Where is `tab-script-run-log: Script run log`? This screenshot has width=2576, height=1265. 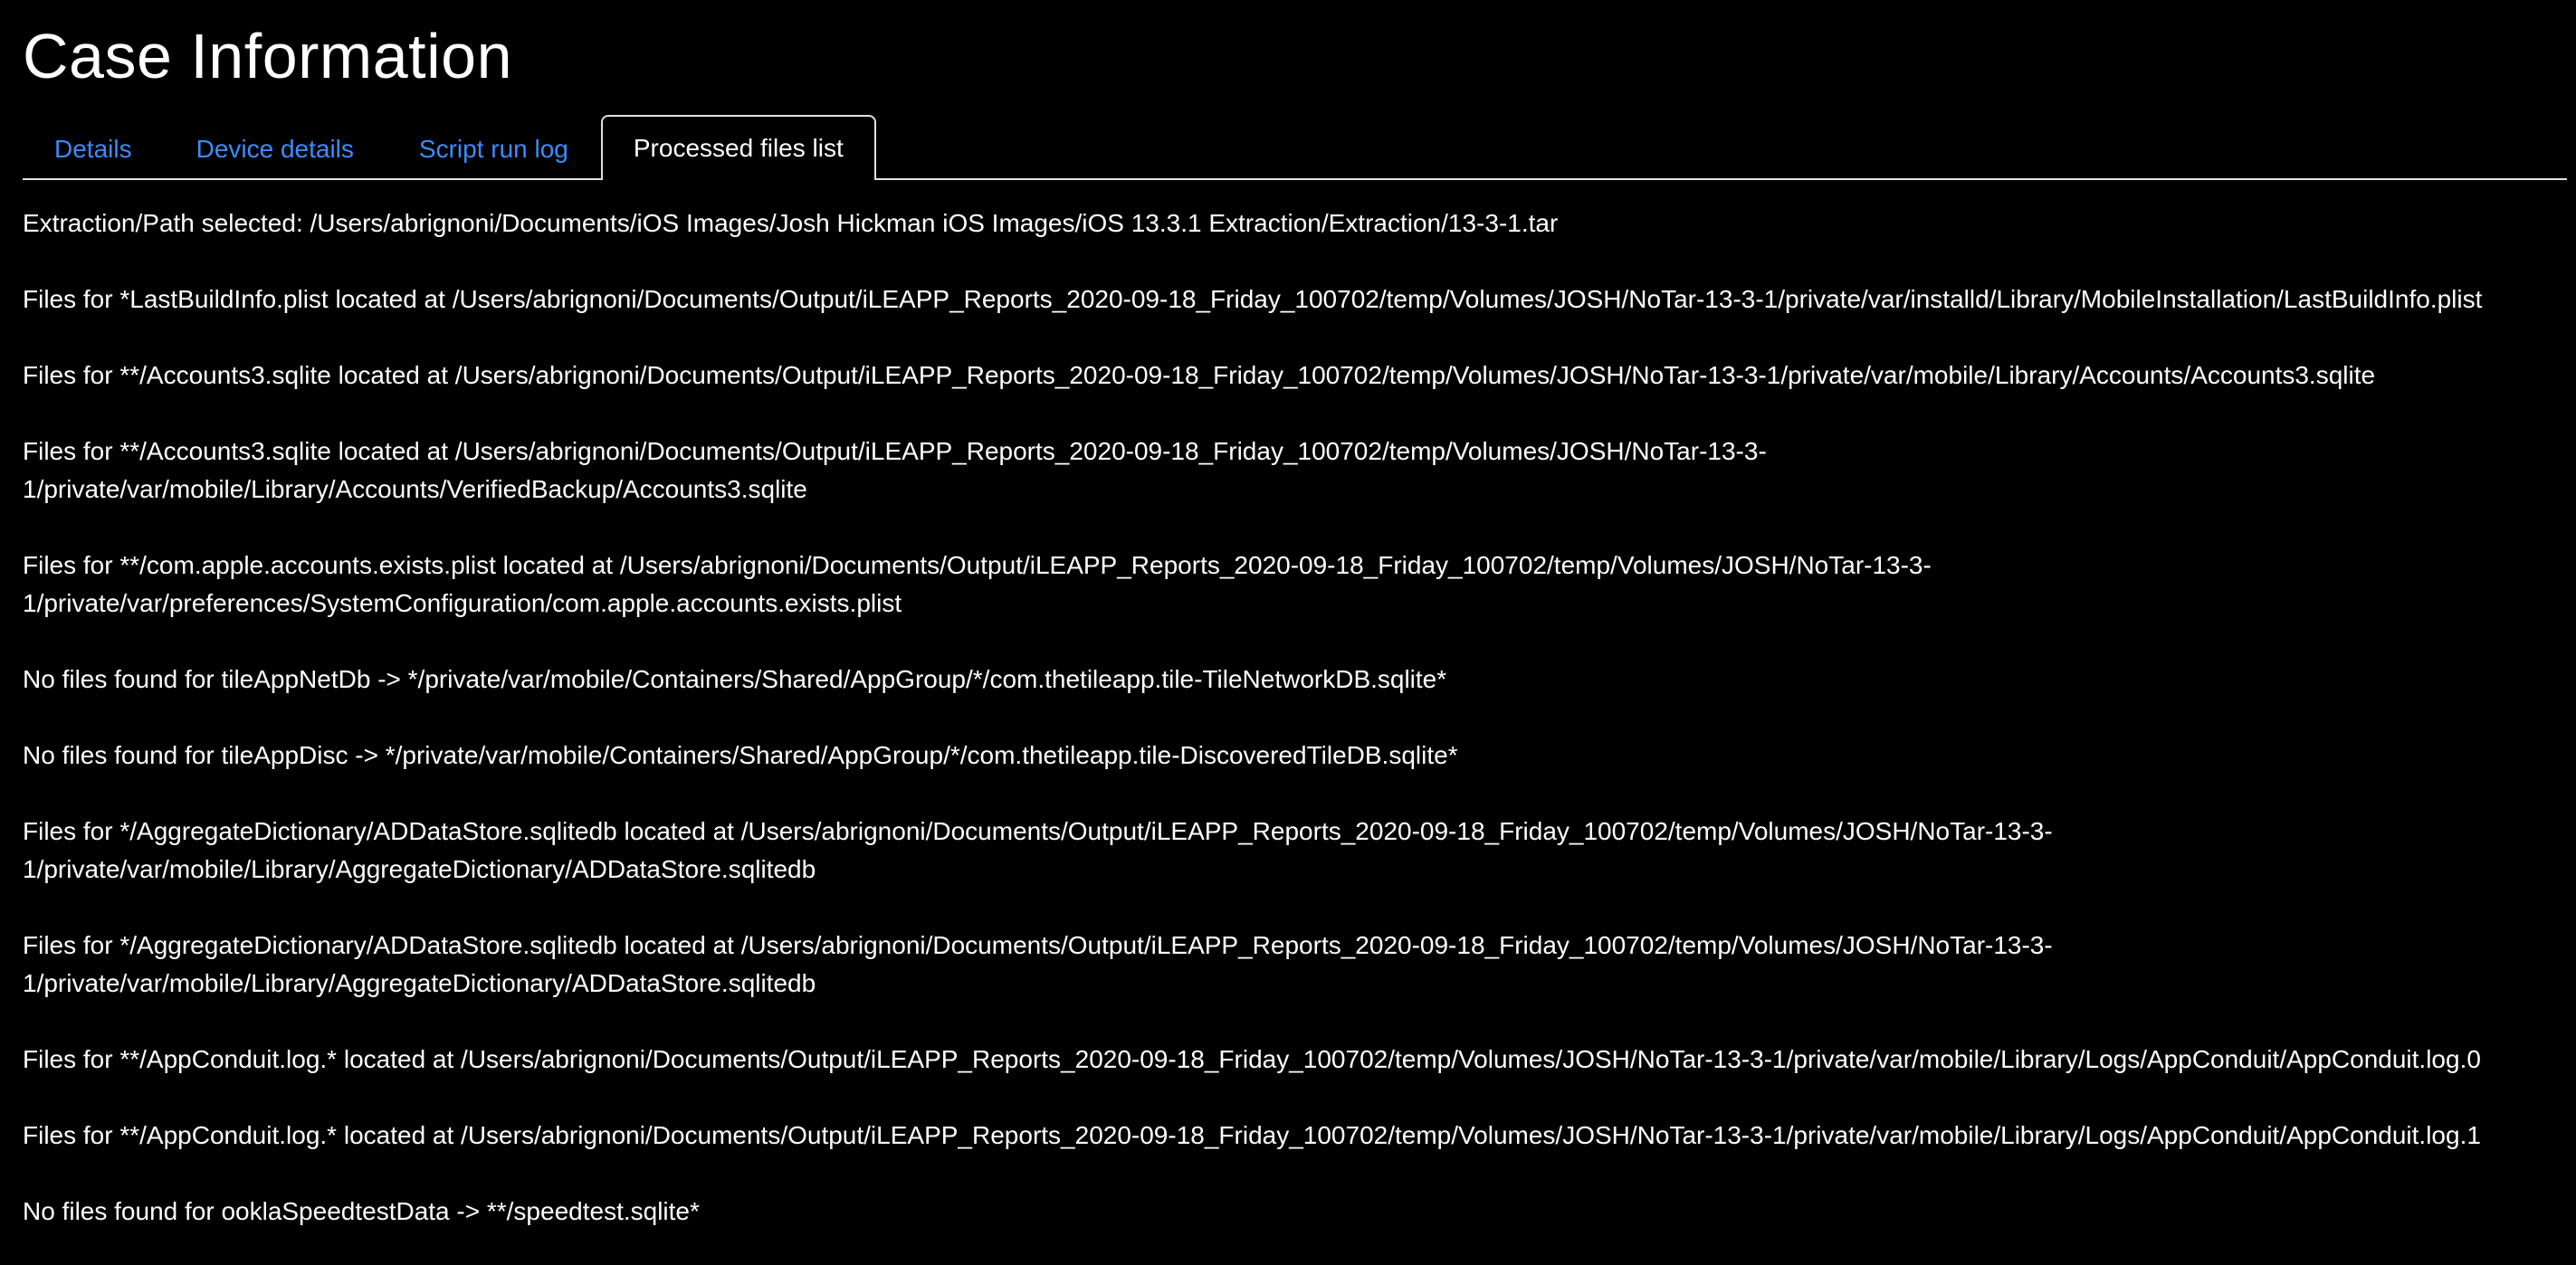 tab-script-run-log: Script run log is located at coordinates (493, 149).